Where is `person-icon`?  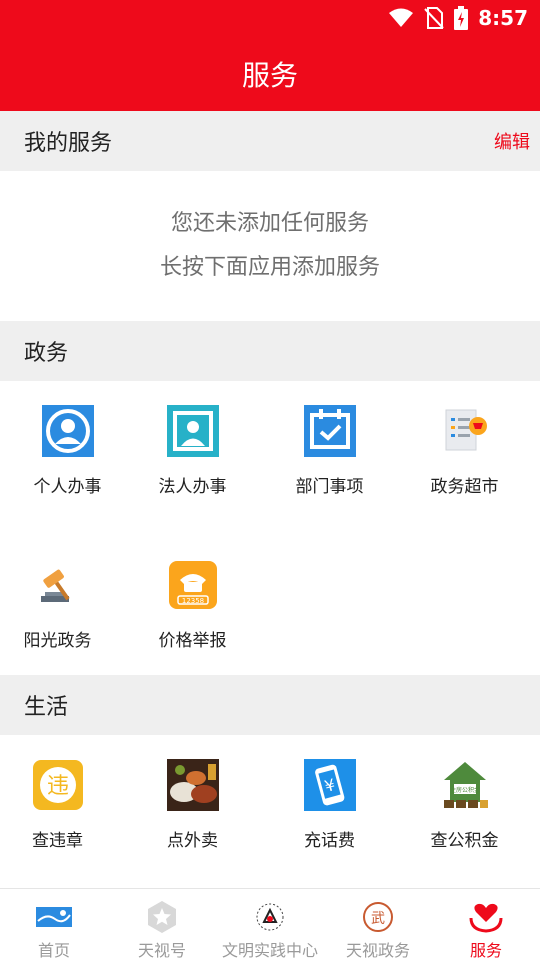 person-icon is located at coordinates (68, 431).